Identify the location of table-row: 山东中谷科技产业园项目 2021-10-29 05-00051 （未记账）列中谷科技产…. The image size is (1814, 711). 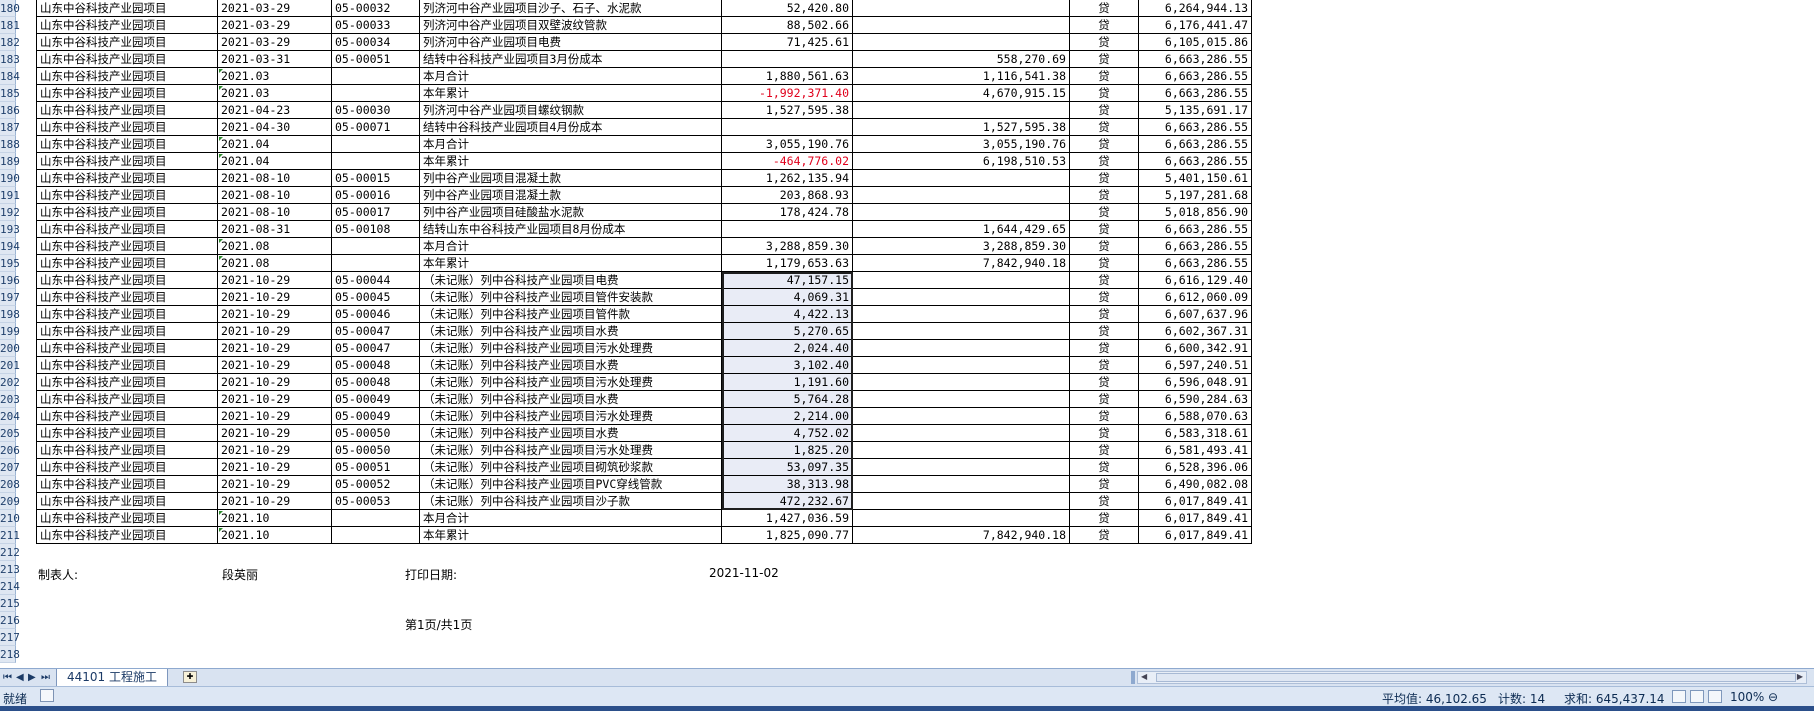
(915, 467).